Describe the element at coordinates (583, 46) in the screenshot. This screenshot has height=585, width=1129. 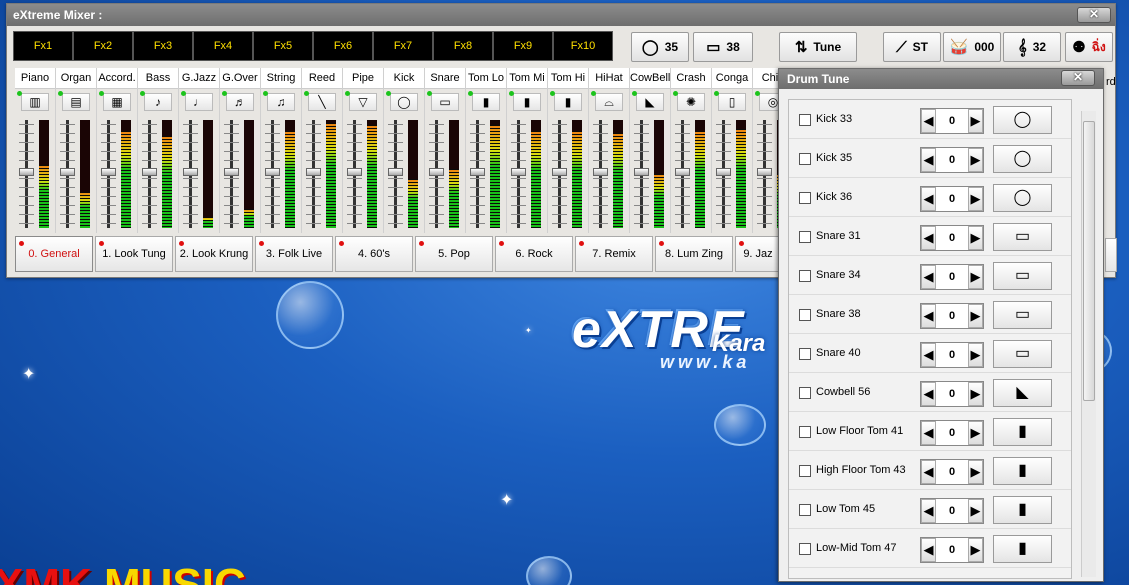
I see `fx-button-10: Fx10` at that location.